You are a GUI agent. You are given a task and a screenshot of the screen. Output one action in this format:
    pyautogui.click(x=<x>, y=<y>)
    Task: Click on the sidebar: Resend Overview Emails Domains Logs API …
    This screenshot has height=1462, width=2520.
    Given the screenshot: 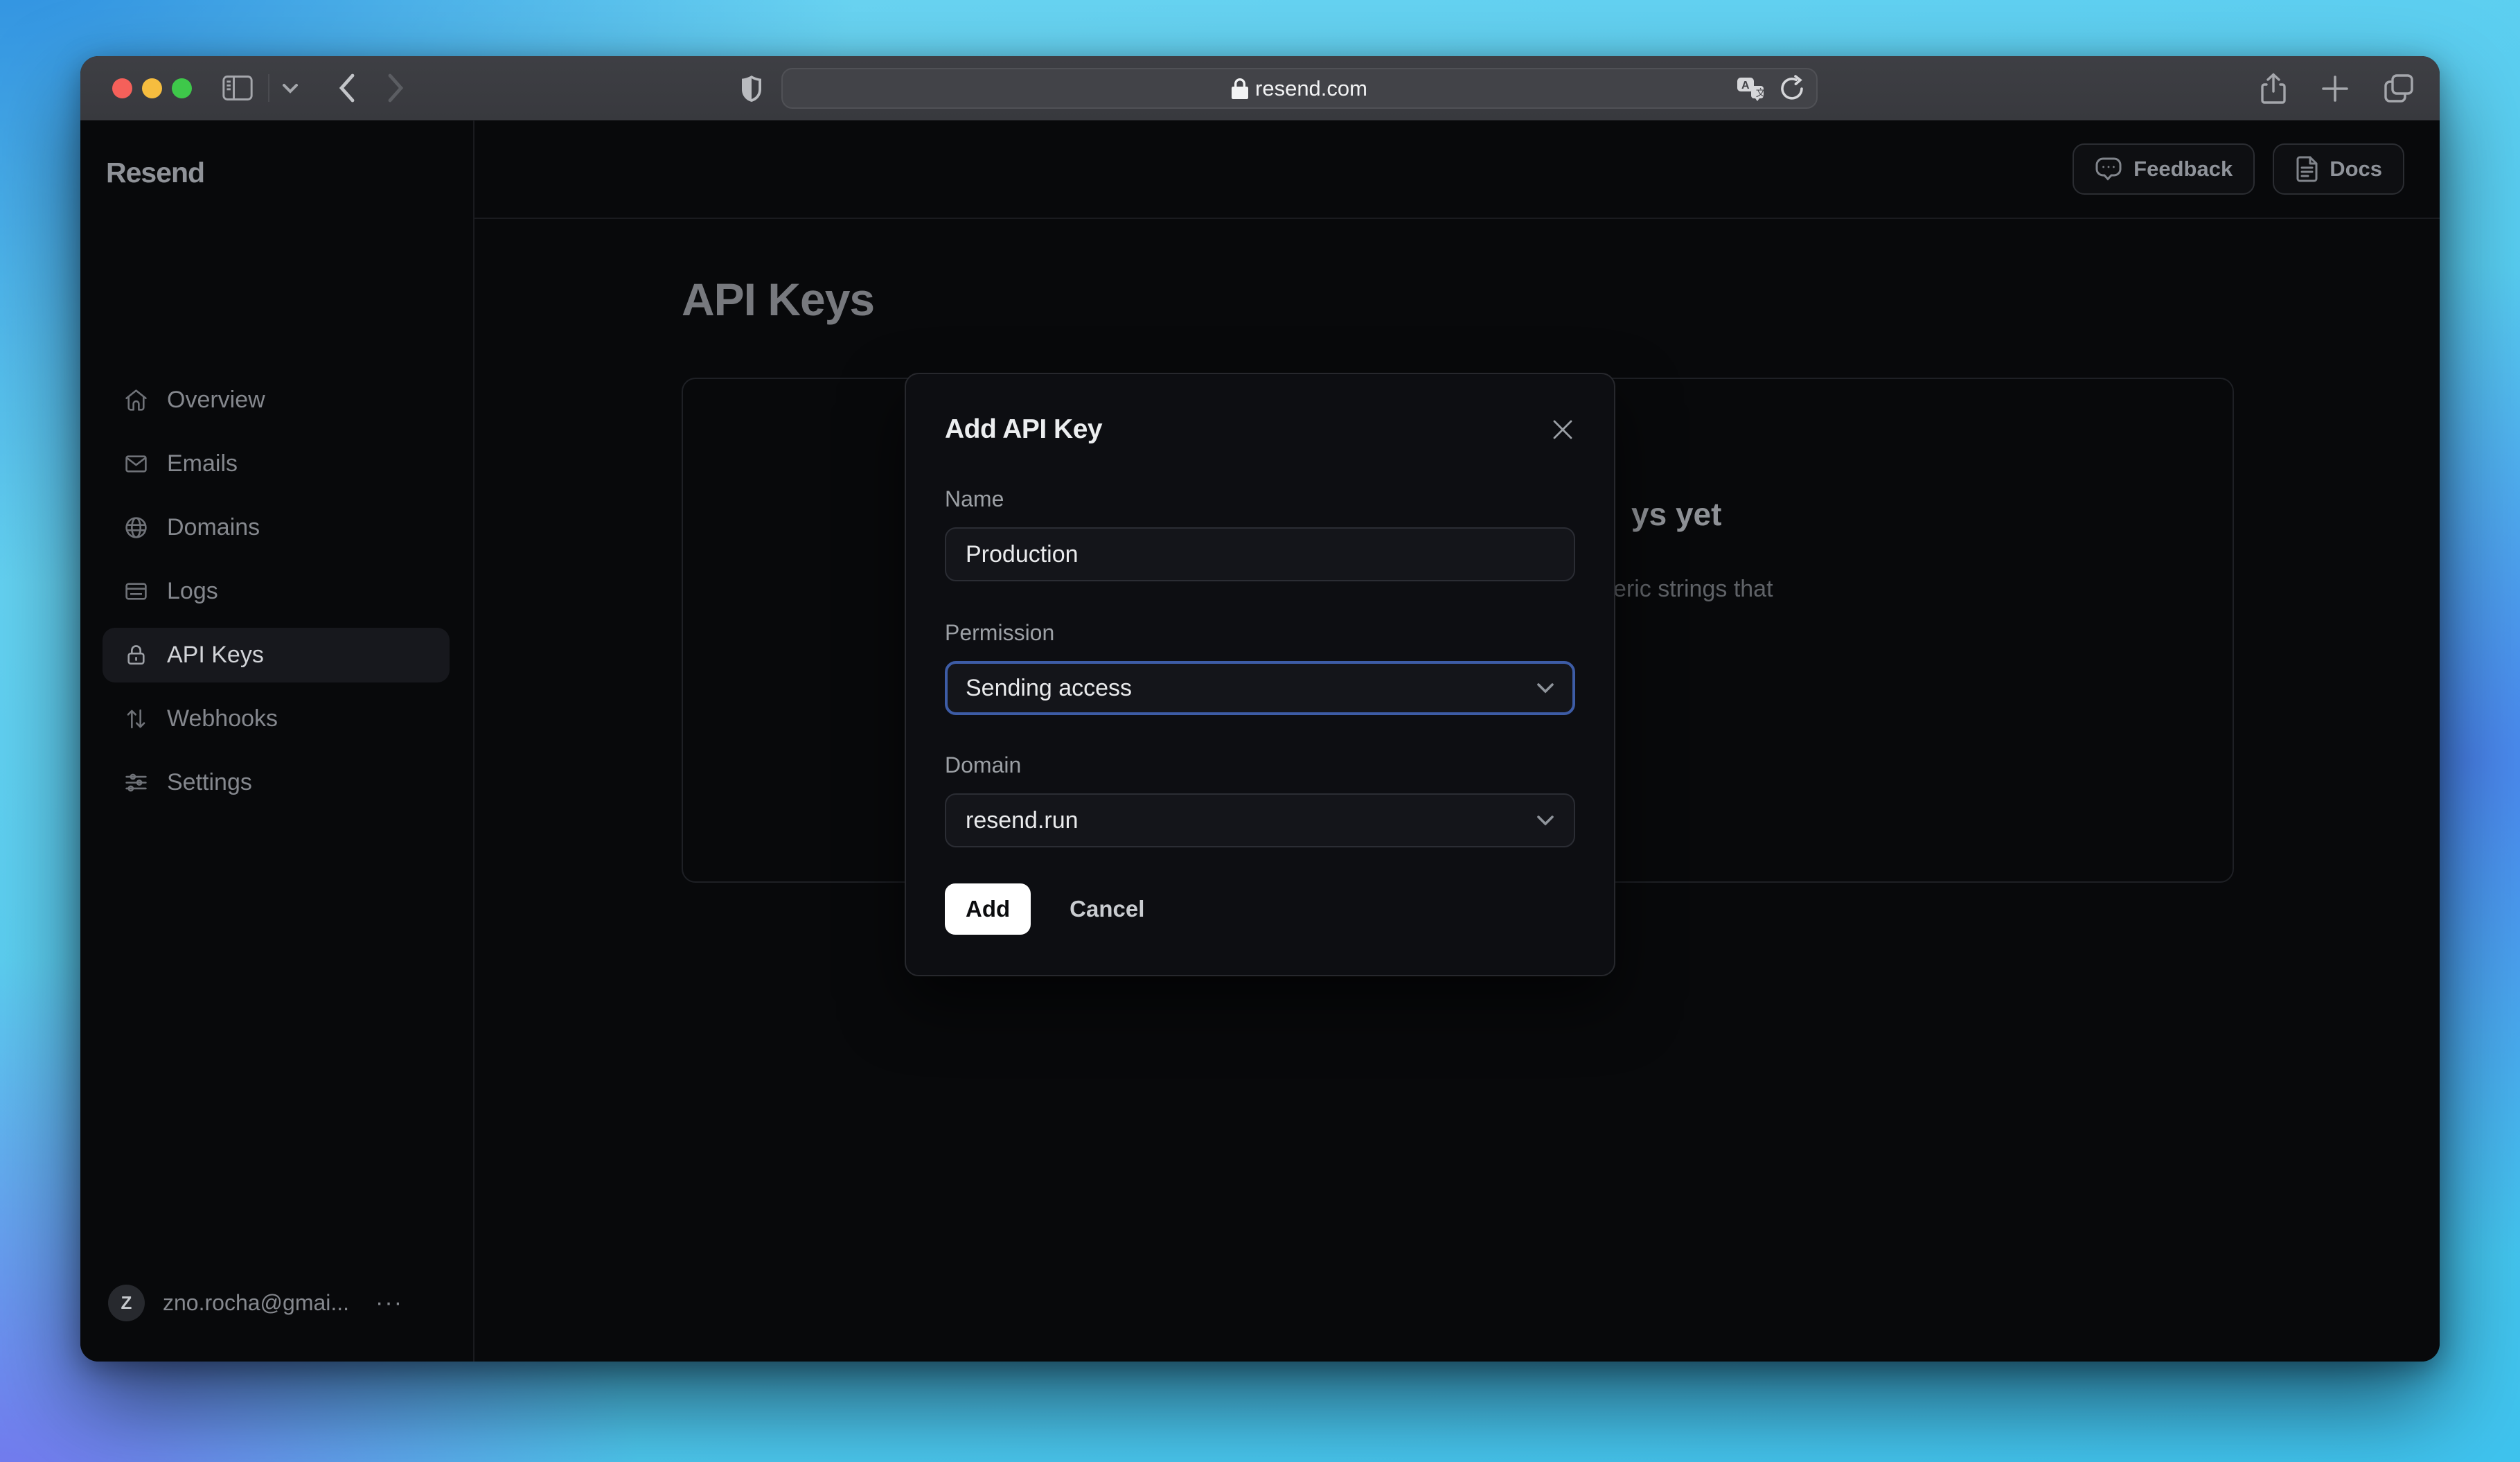 What is the action you would take?
    pyautogui.click(x=277, y=741)
    